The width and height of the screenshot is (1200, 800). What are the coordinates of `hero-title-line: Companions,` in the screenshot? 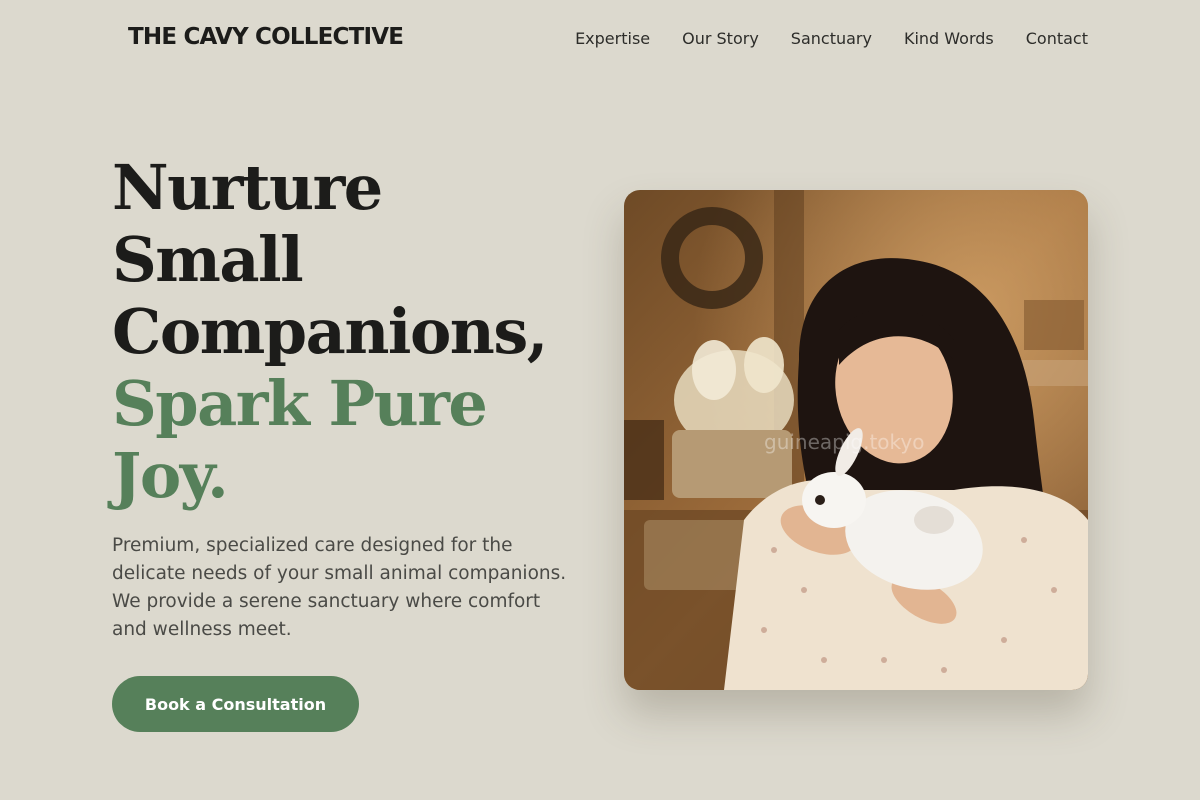 It's located at (330, 331).